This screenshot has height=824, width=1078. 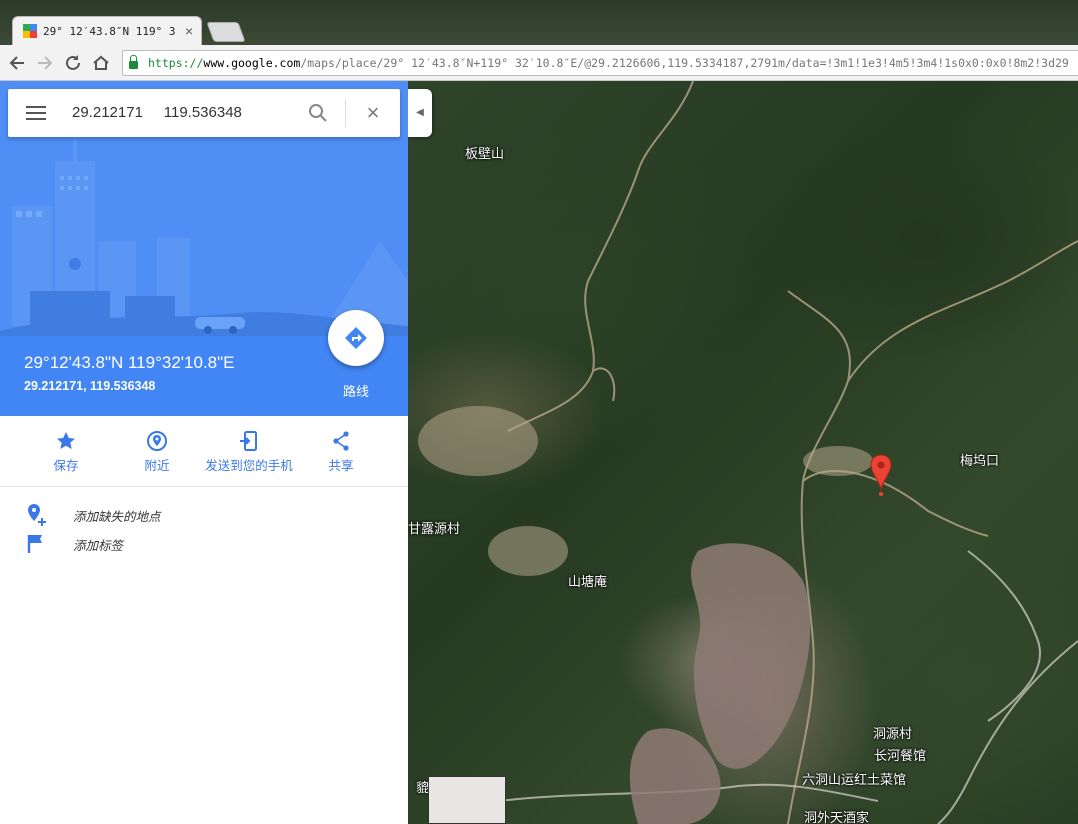 What do you see at coordinates (881, 475) in the screenshot?
I see `location-pin-icon` at bounding box center [881, 475].